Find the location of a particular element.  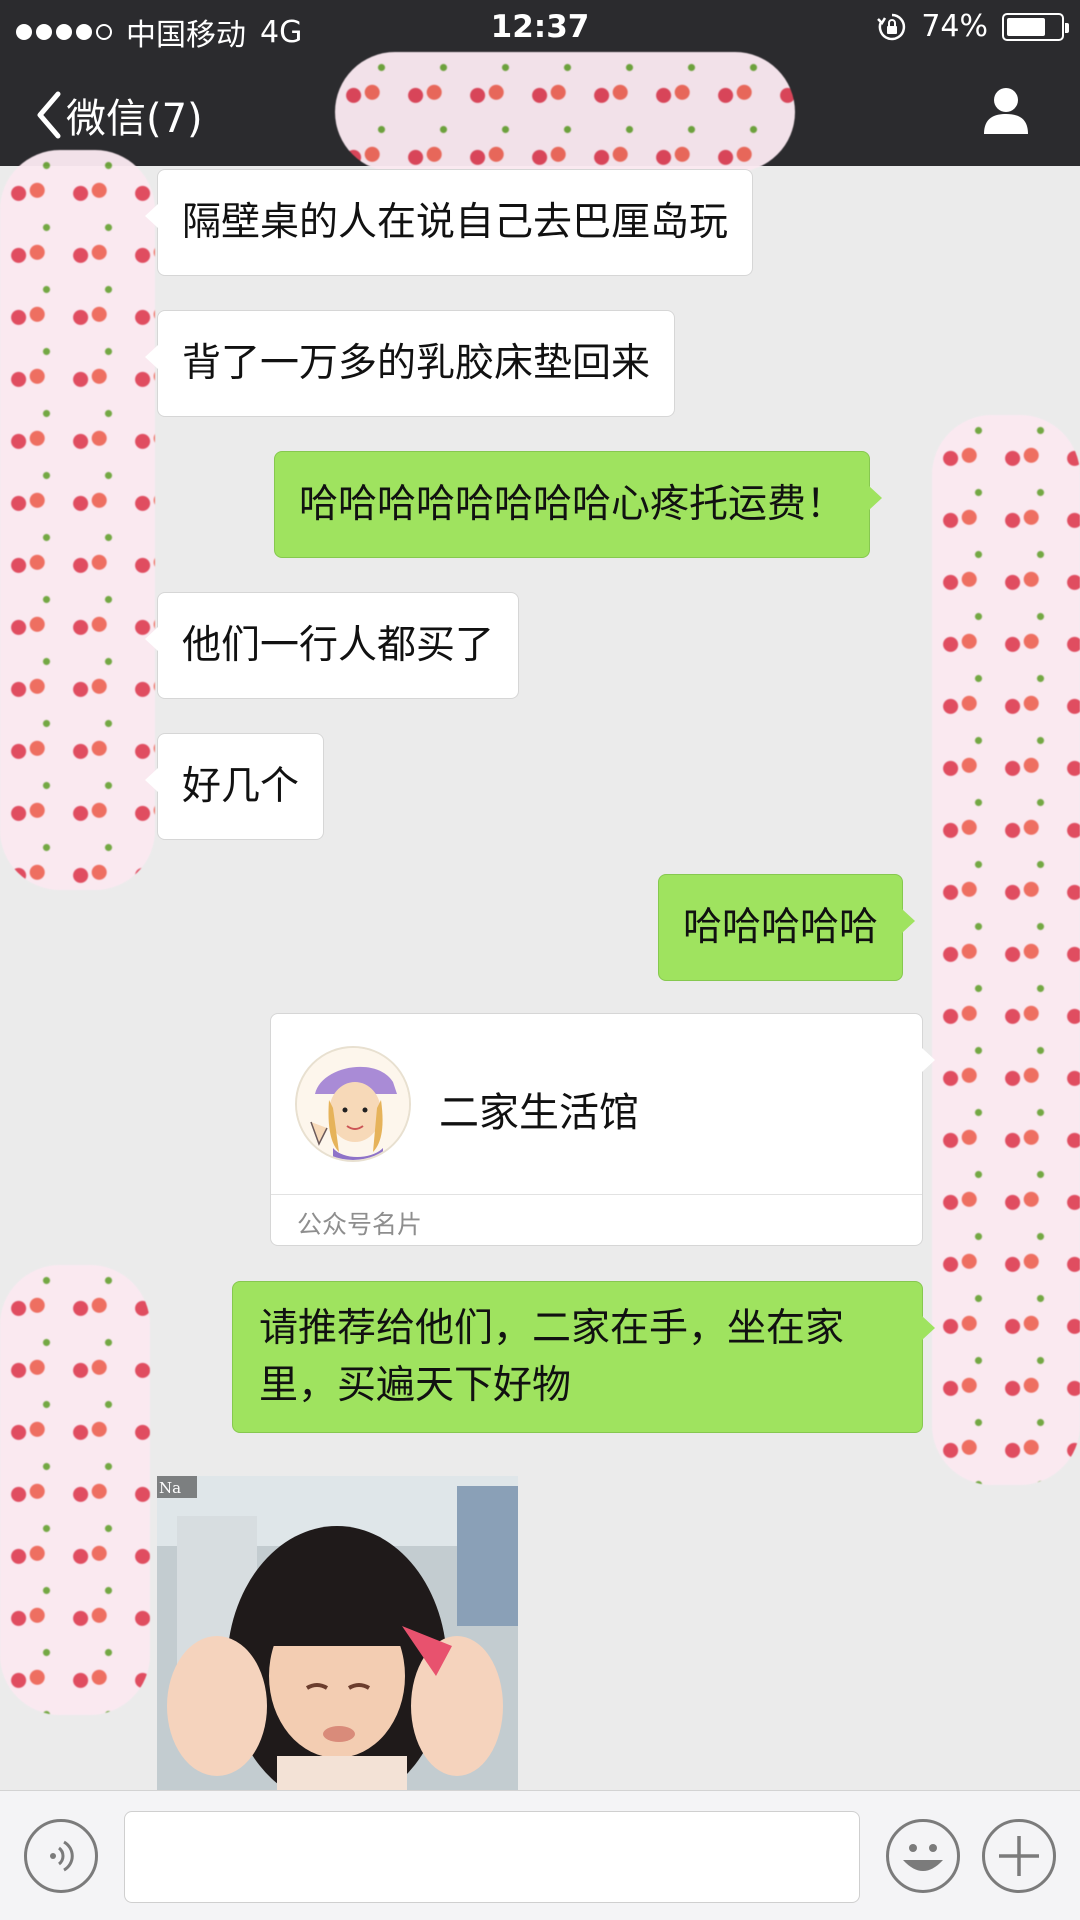

redaction-right-avatars is located at coordinates (1006, 950).